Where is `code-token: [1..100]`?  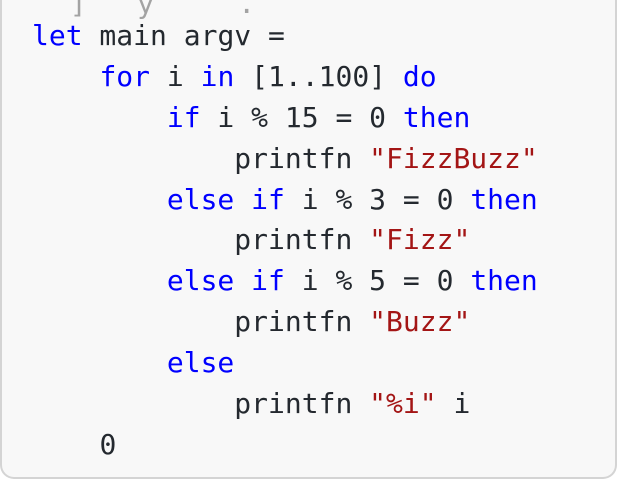 code-token: [1..100] is located at coordinates (318, 76).